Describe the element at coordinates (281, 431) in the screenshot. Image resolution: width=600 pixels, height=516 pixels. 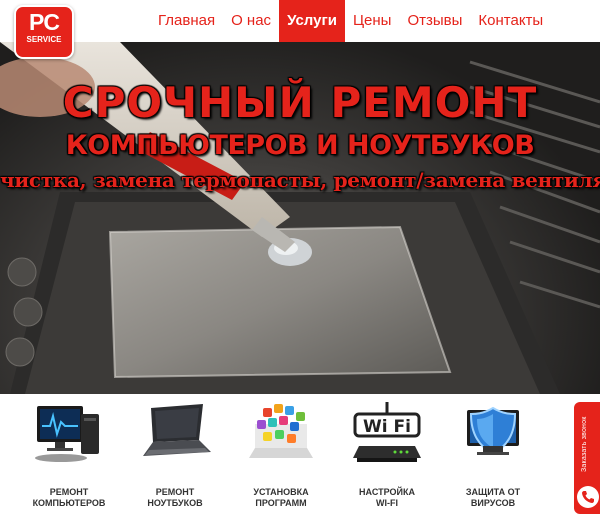
I see `apps-laptop-icon` at that location.